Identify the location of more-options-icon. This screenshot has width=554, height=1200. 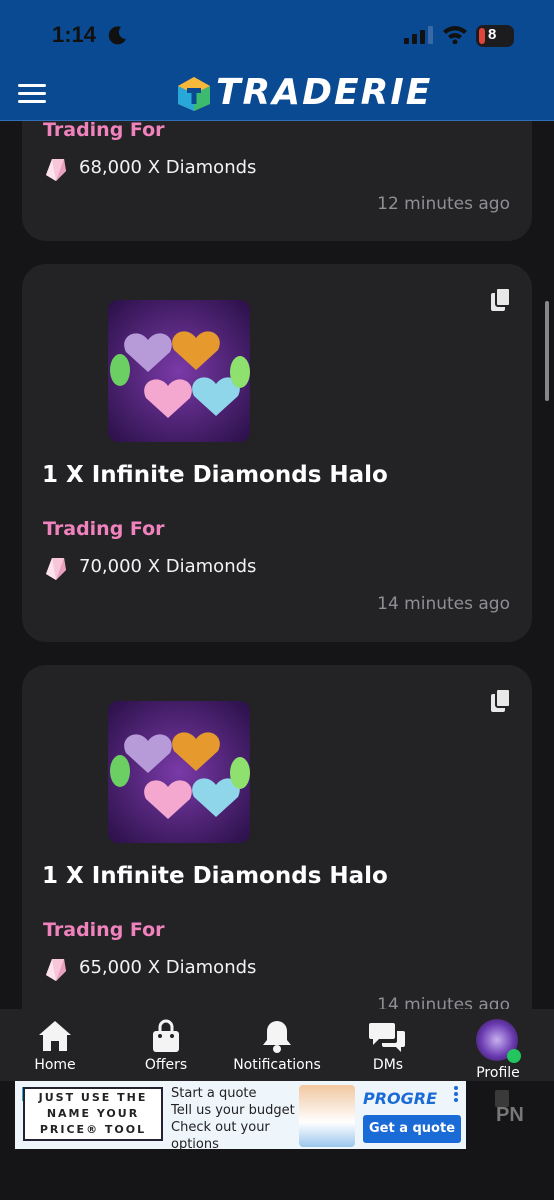
(456, 1094).